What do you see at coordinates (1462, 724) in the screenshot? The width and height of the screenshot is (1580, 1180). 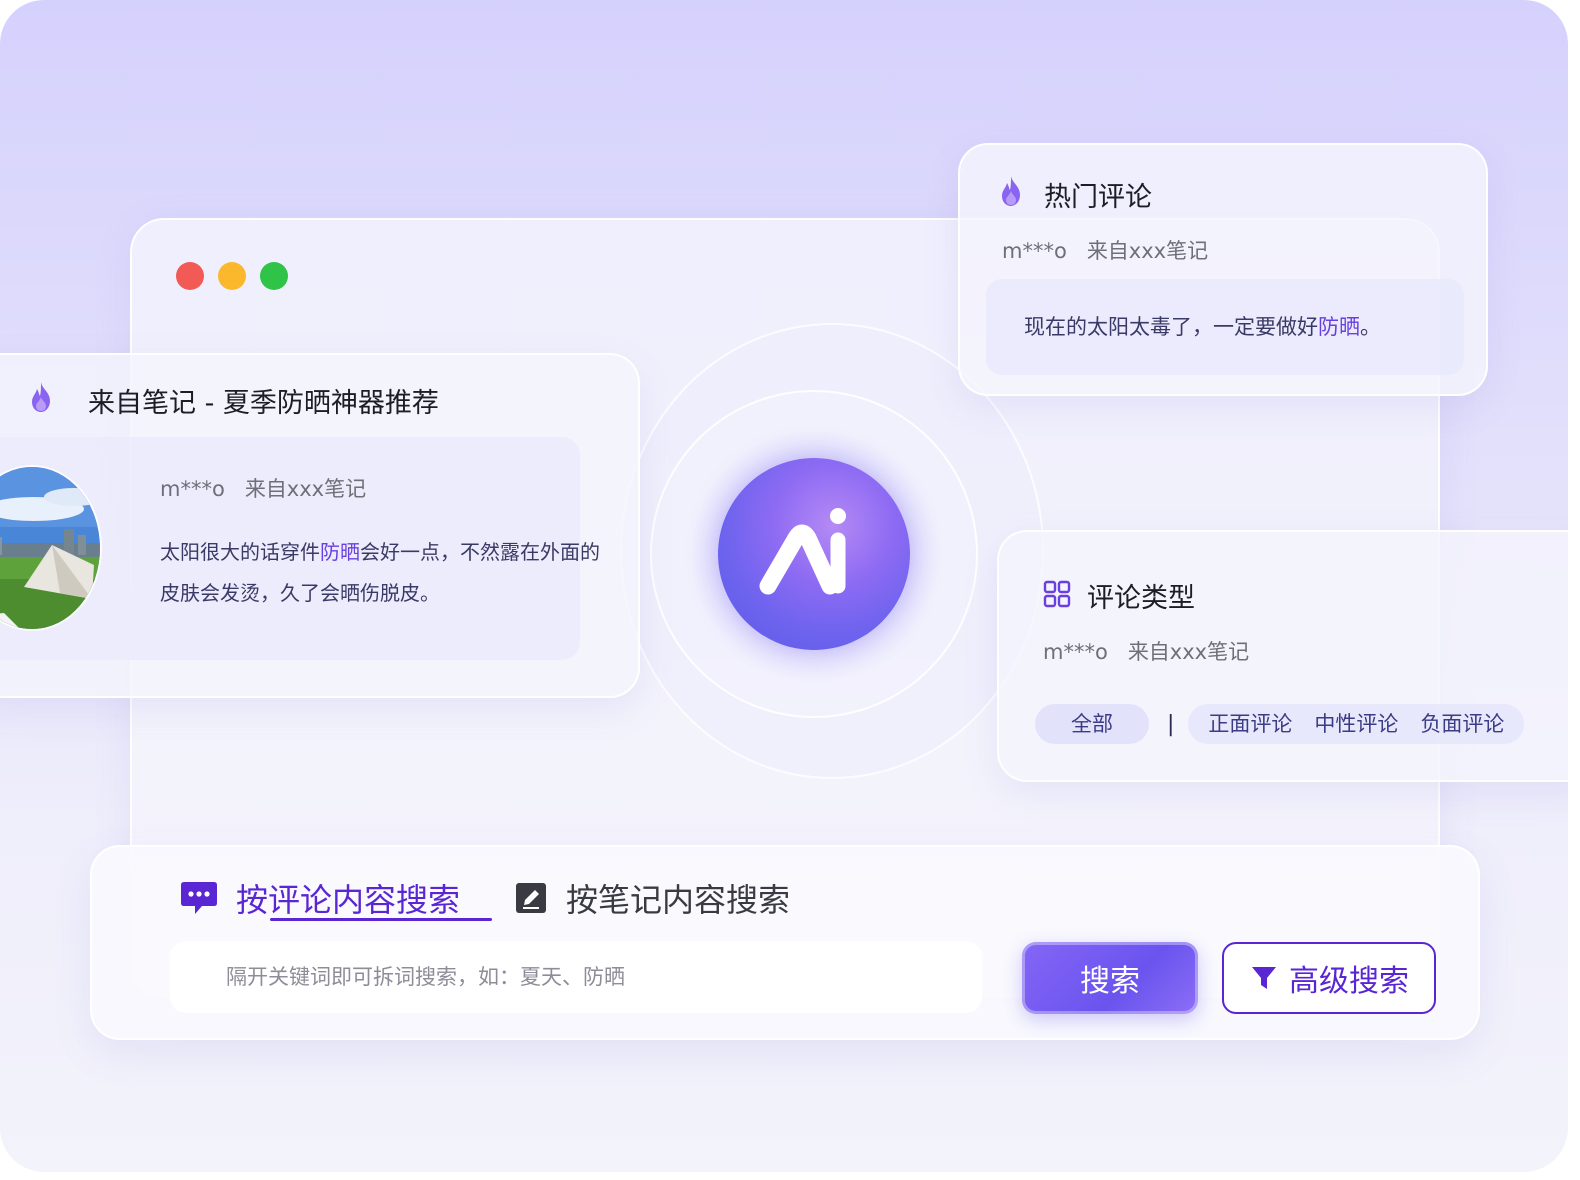 I see `chip-negative: 负面评论` at bounding box center [1462, 724].